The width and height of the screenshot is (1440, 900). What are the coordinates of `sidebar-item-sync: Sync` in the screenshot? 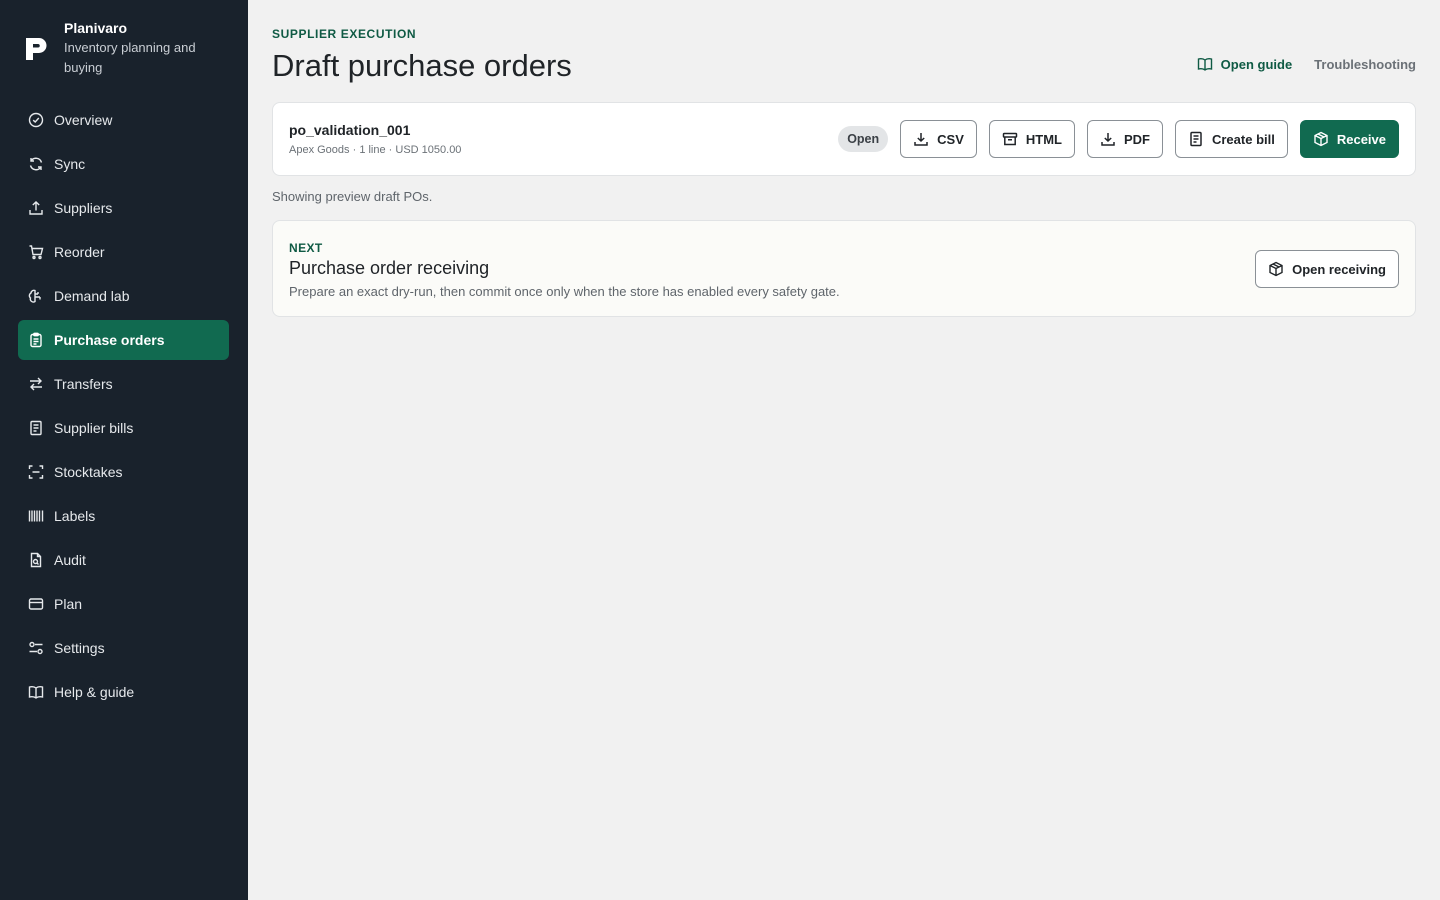 It's located at (123, 164).